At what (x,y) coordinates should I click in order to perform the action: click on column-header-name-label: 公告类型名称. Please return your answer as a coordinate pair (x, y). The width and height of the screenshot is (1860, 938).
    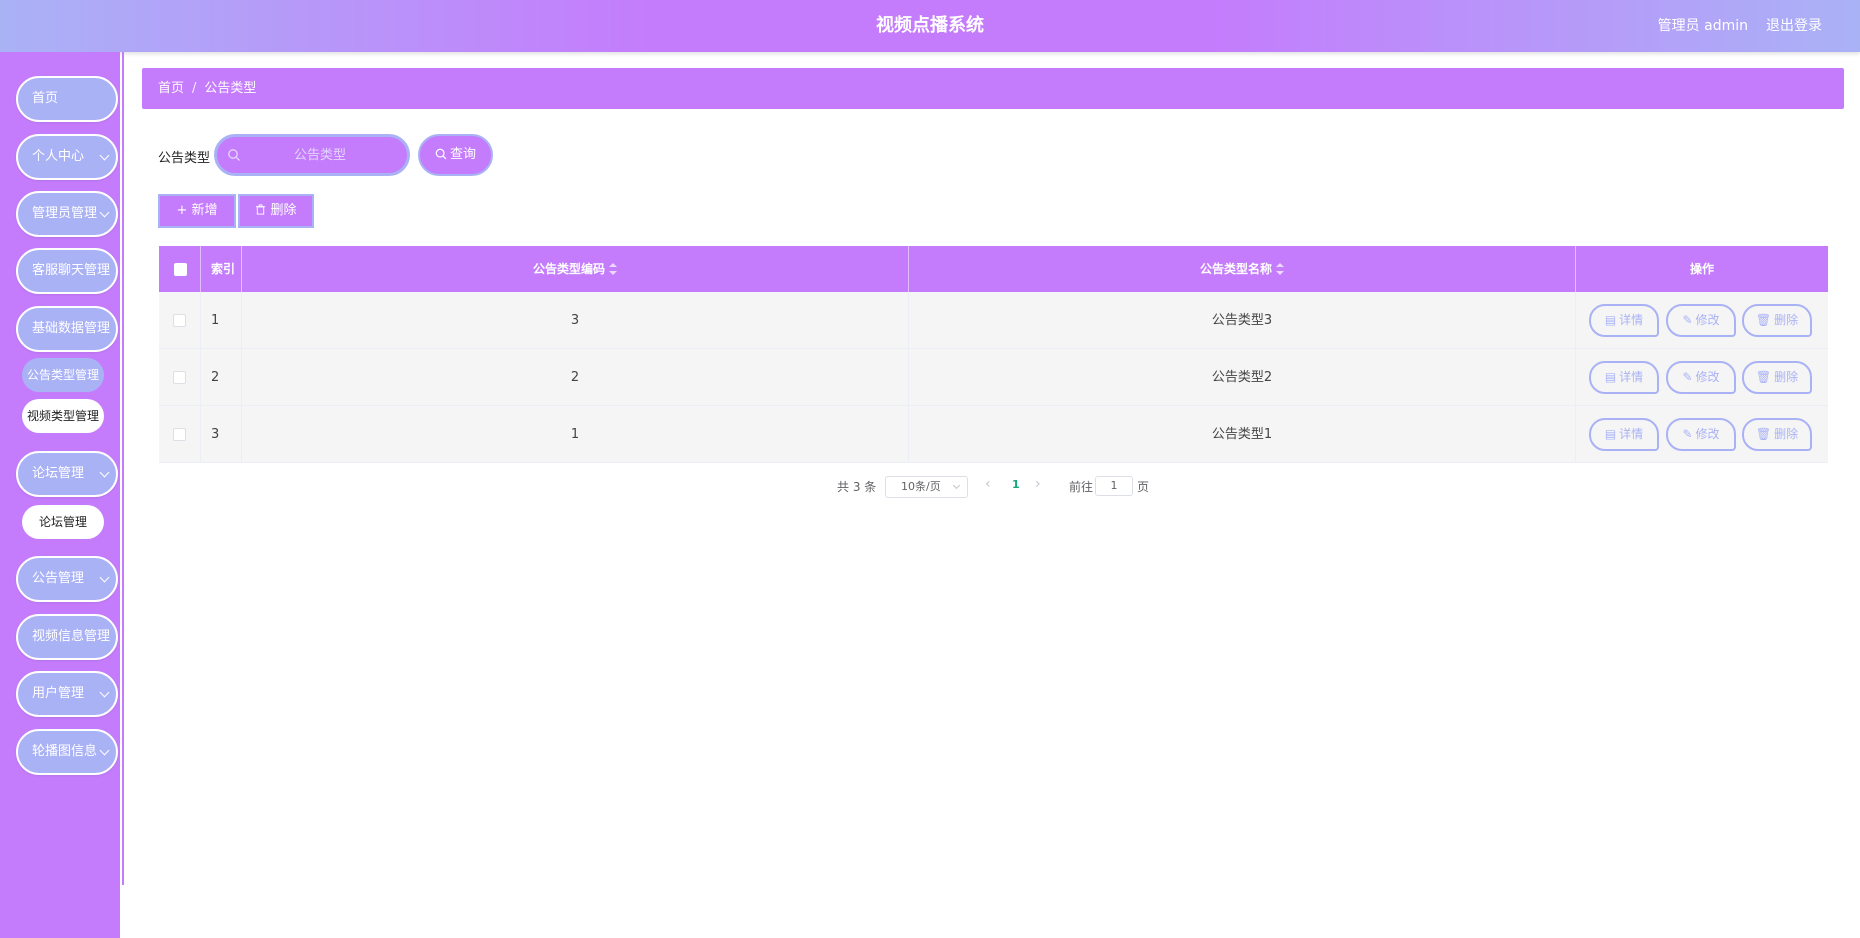
    Looking at the image, I should click on (1235, 269).